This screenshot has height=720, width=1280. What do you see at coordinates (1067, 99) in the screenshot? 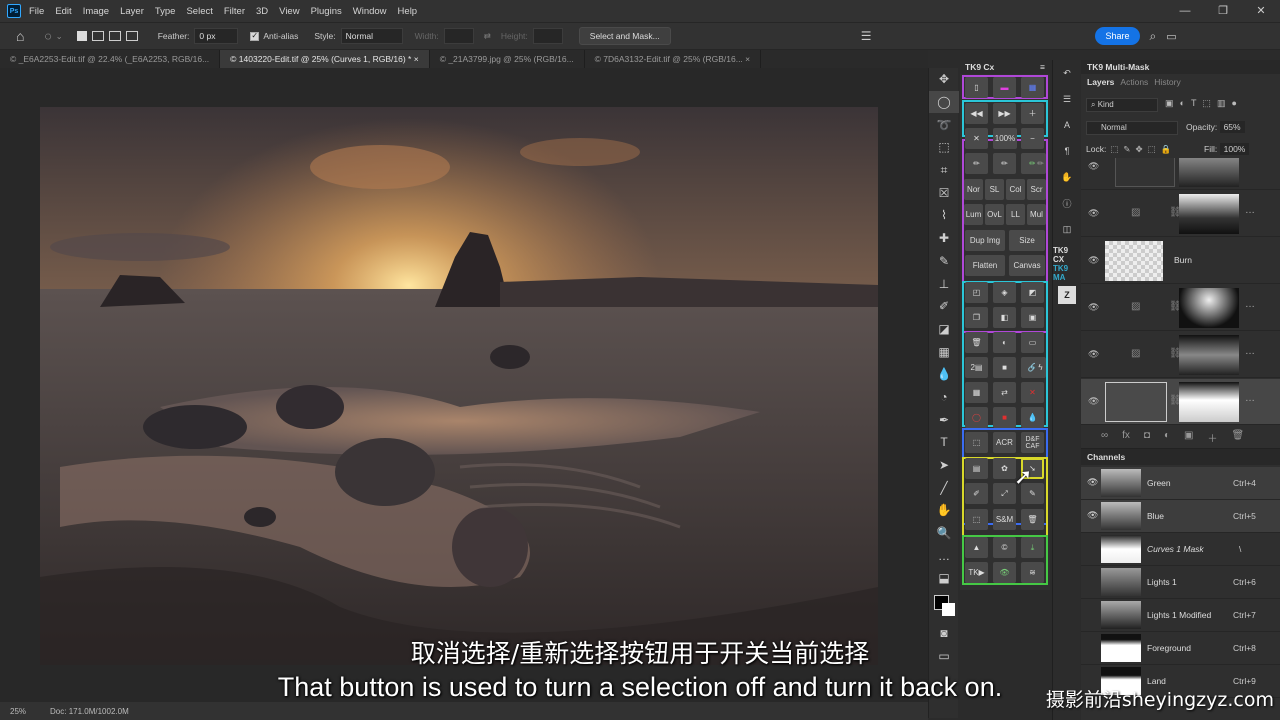
I see `adjust-panel-icon: ☰` at bounding box center [1067, 99].